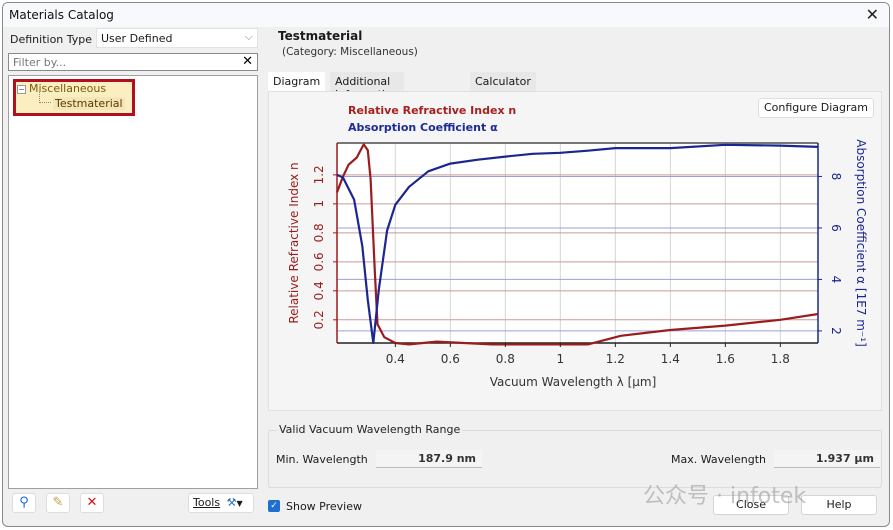  Describe the element at coordinates (370, 429) in the screenshot. I see `range-title: Valid Vacuum Wavelength Range` at that location.